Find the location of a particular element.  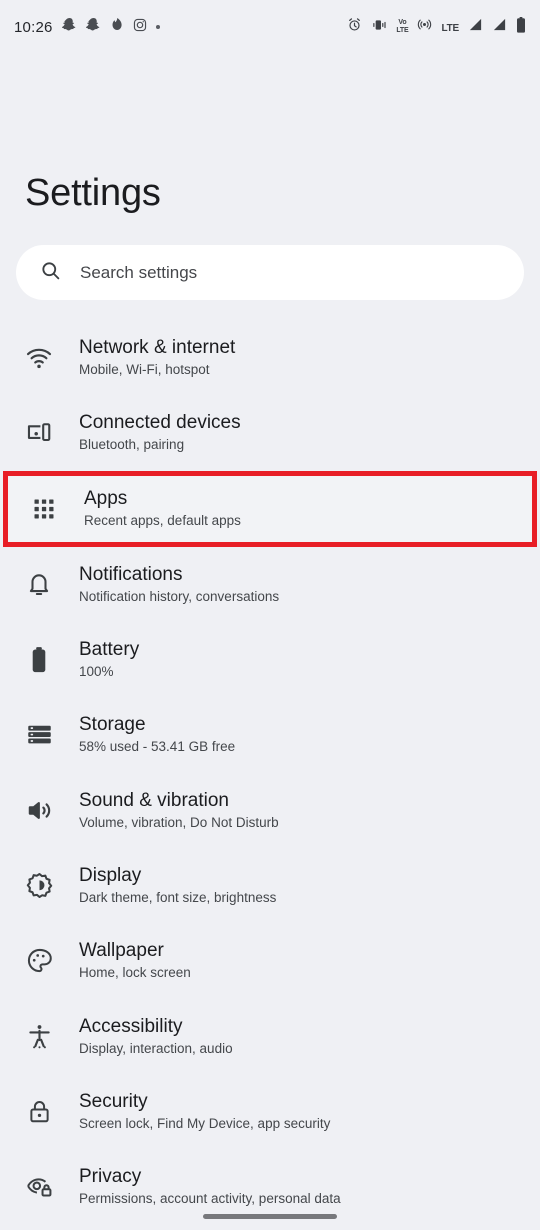

settings-item-subtitle: Display, interaction, audio is located at coordinates (156, 1048).